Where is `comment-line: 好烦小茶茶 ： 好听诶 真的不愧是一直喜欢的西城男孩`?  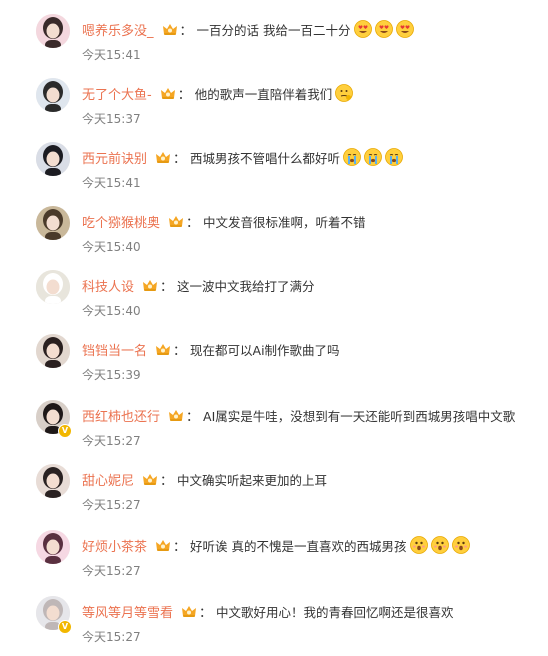
comment-line: 好烦小茶茶 ： 好听诶 真的不愧是一直喜欢的西城男孩 is located at coordinates (276, 545).